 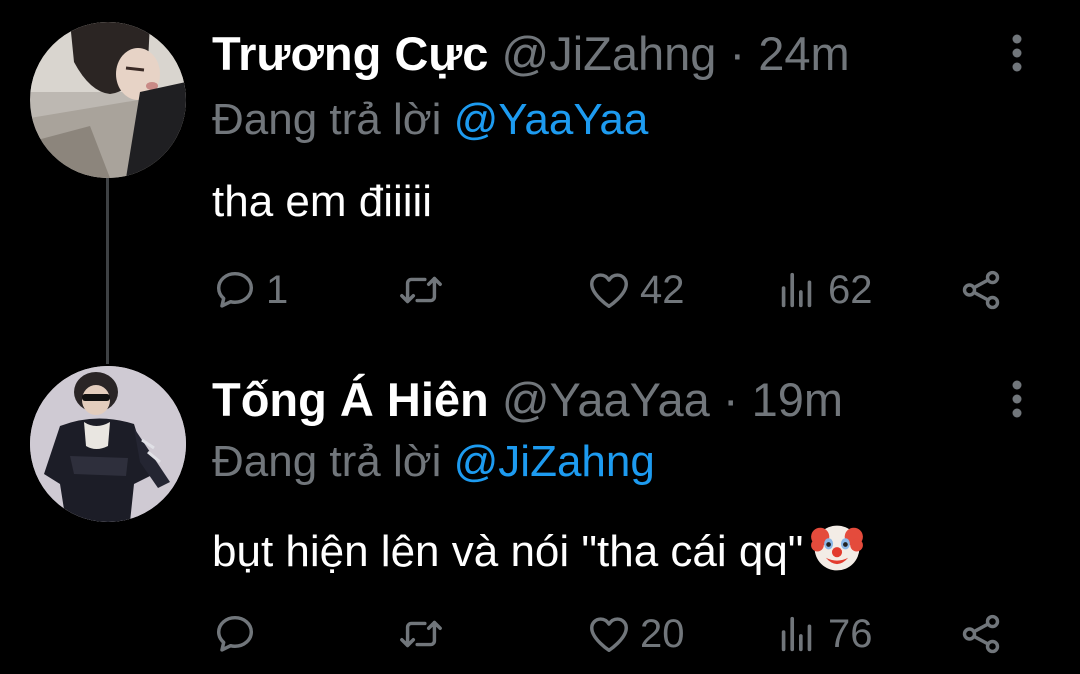 What do you see at coordinates (508, 551) in the screenshot?
I see `tweet-text-content: bụt hiện lên và nói "tha cái qq"` at bounding box center [508, 551].